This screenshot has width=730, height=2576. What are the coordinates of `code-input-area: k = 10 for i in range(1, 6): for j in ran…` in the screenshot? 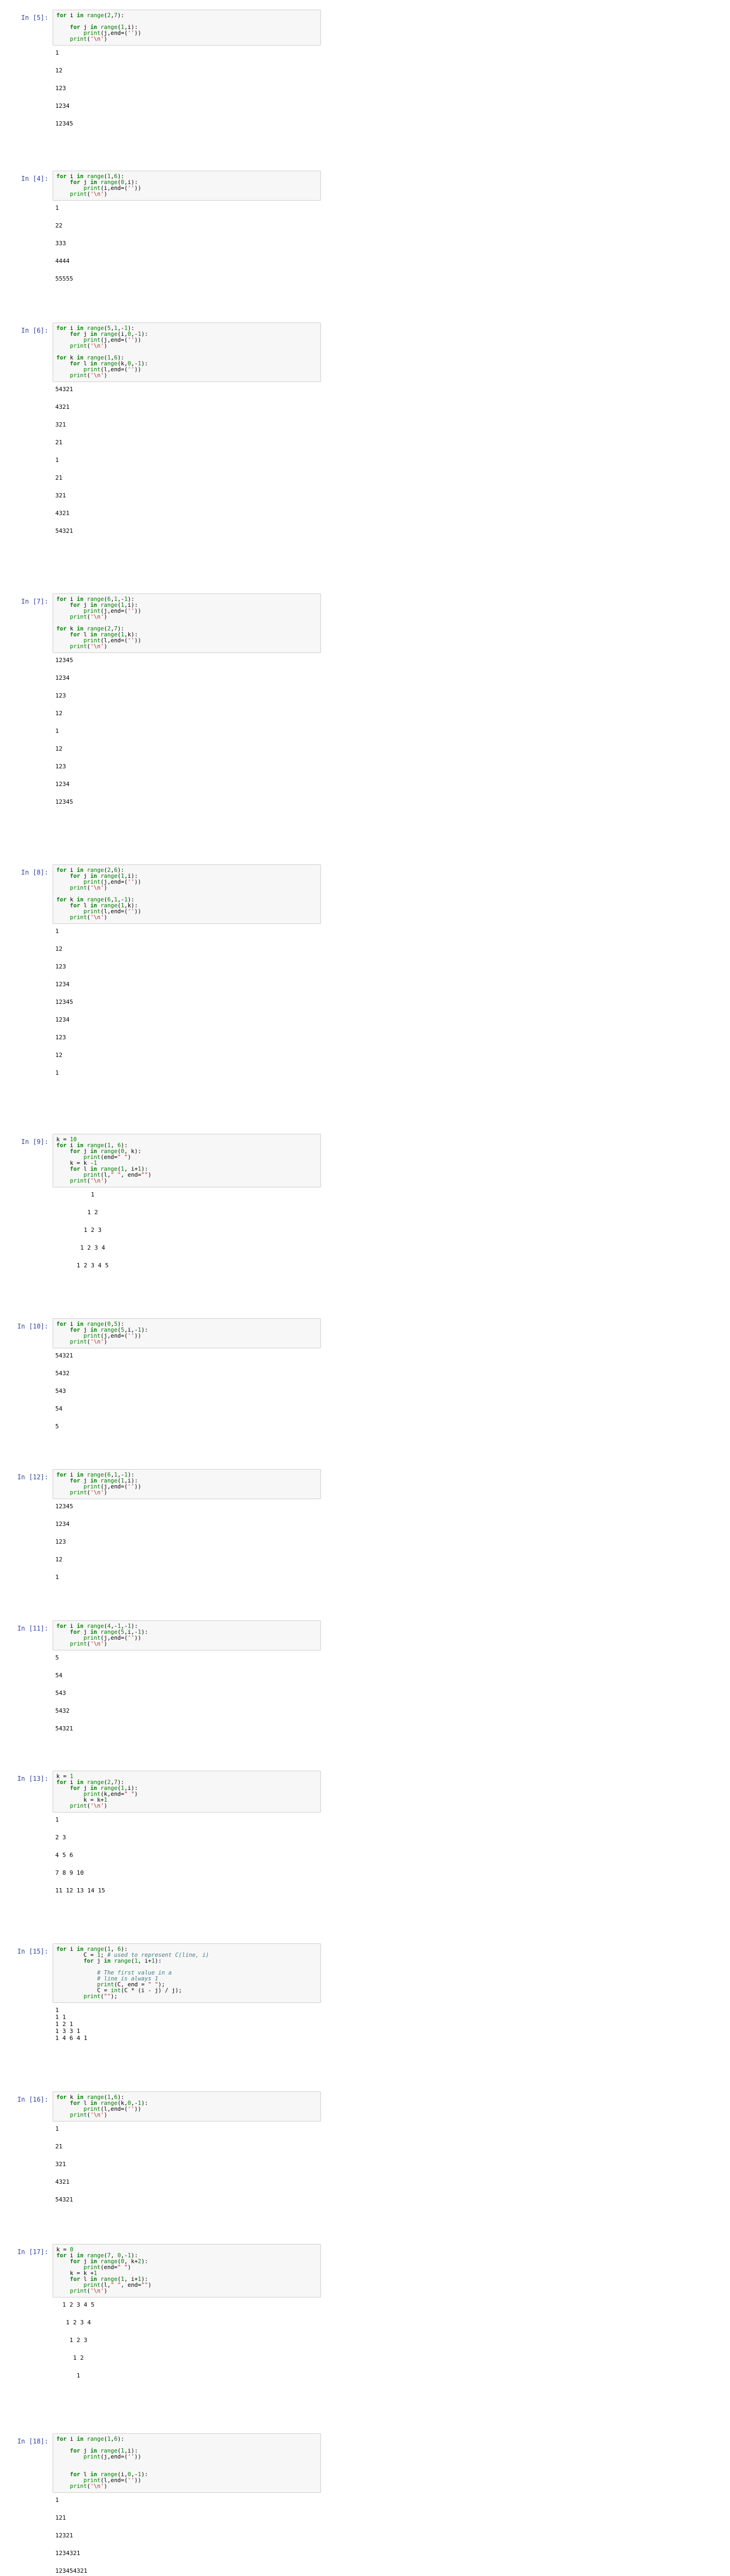 It's located at (187, 1160).